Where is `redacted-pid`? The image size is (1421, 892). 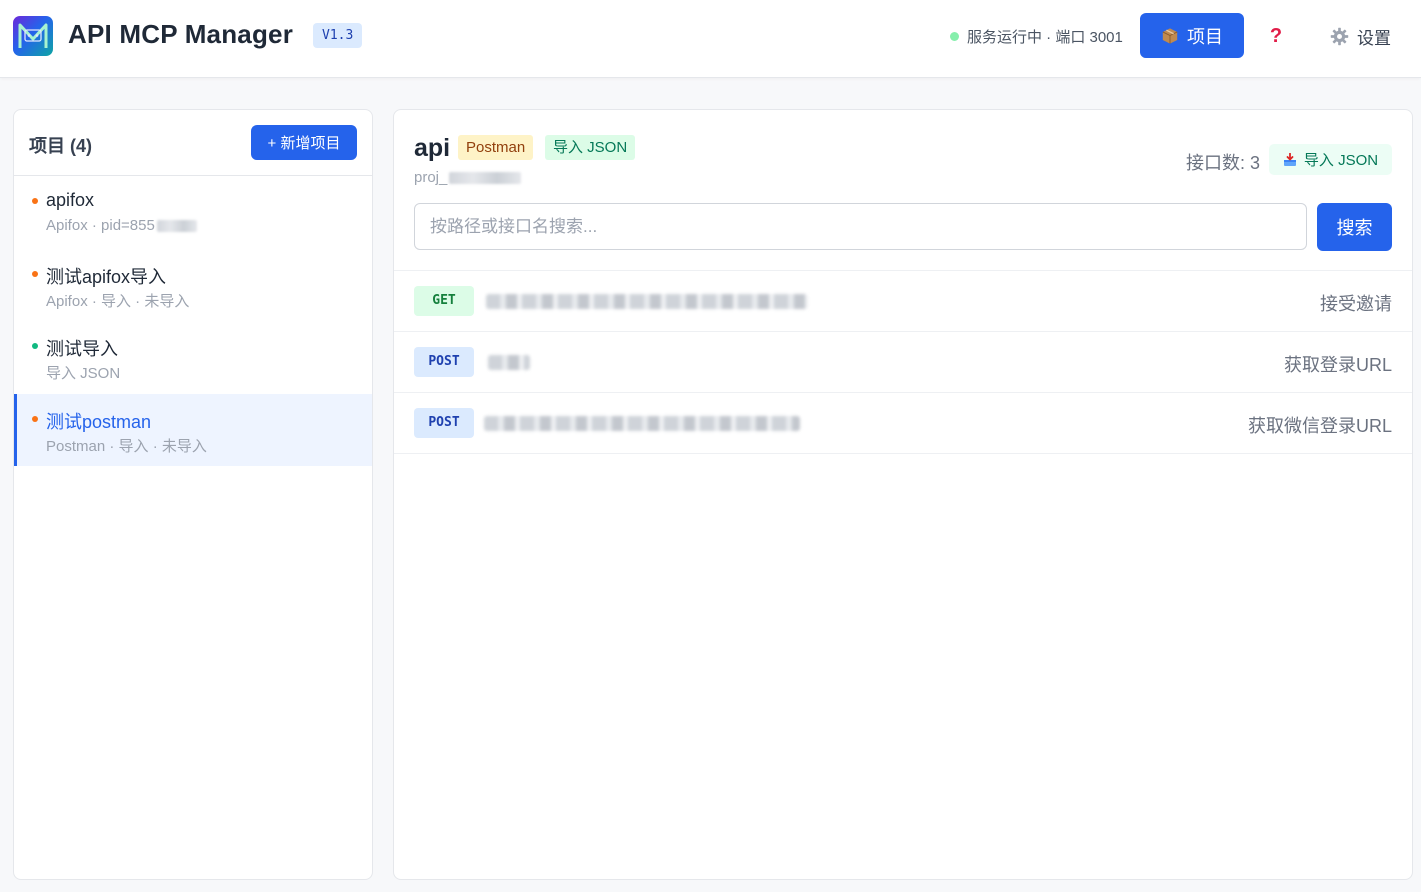 redacted-pid is located at coordinates (176, 225).